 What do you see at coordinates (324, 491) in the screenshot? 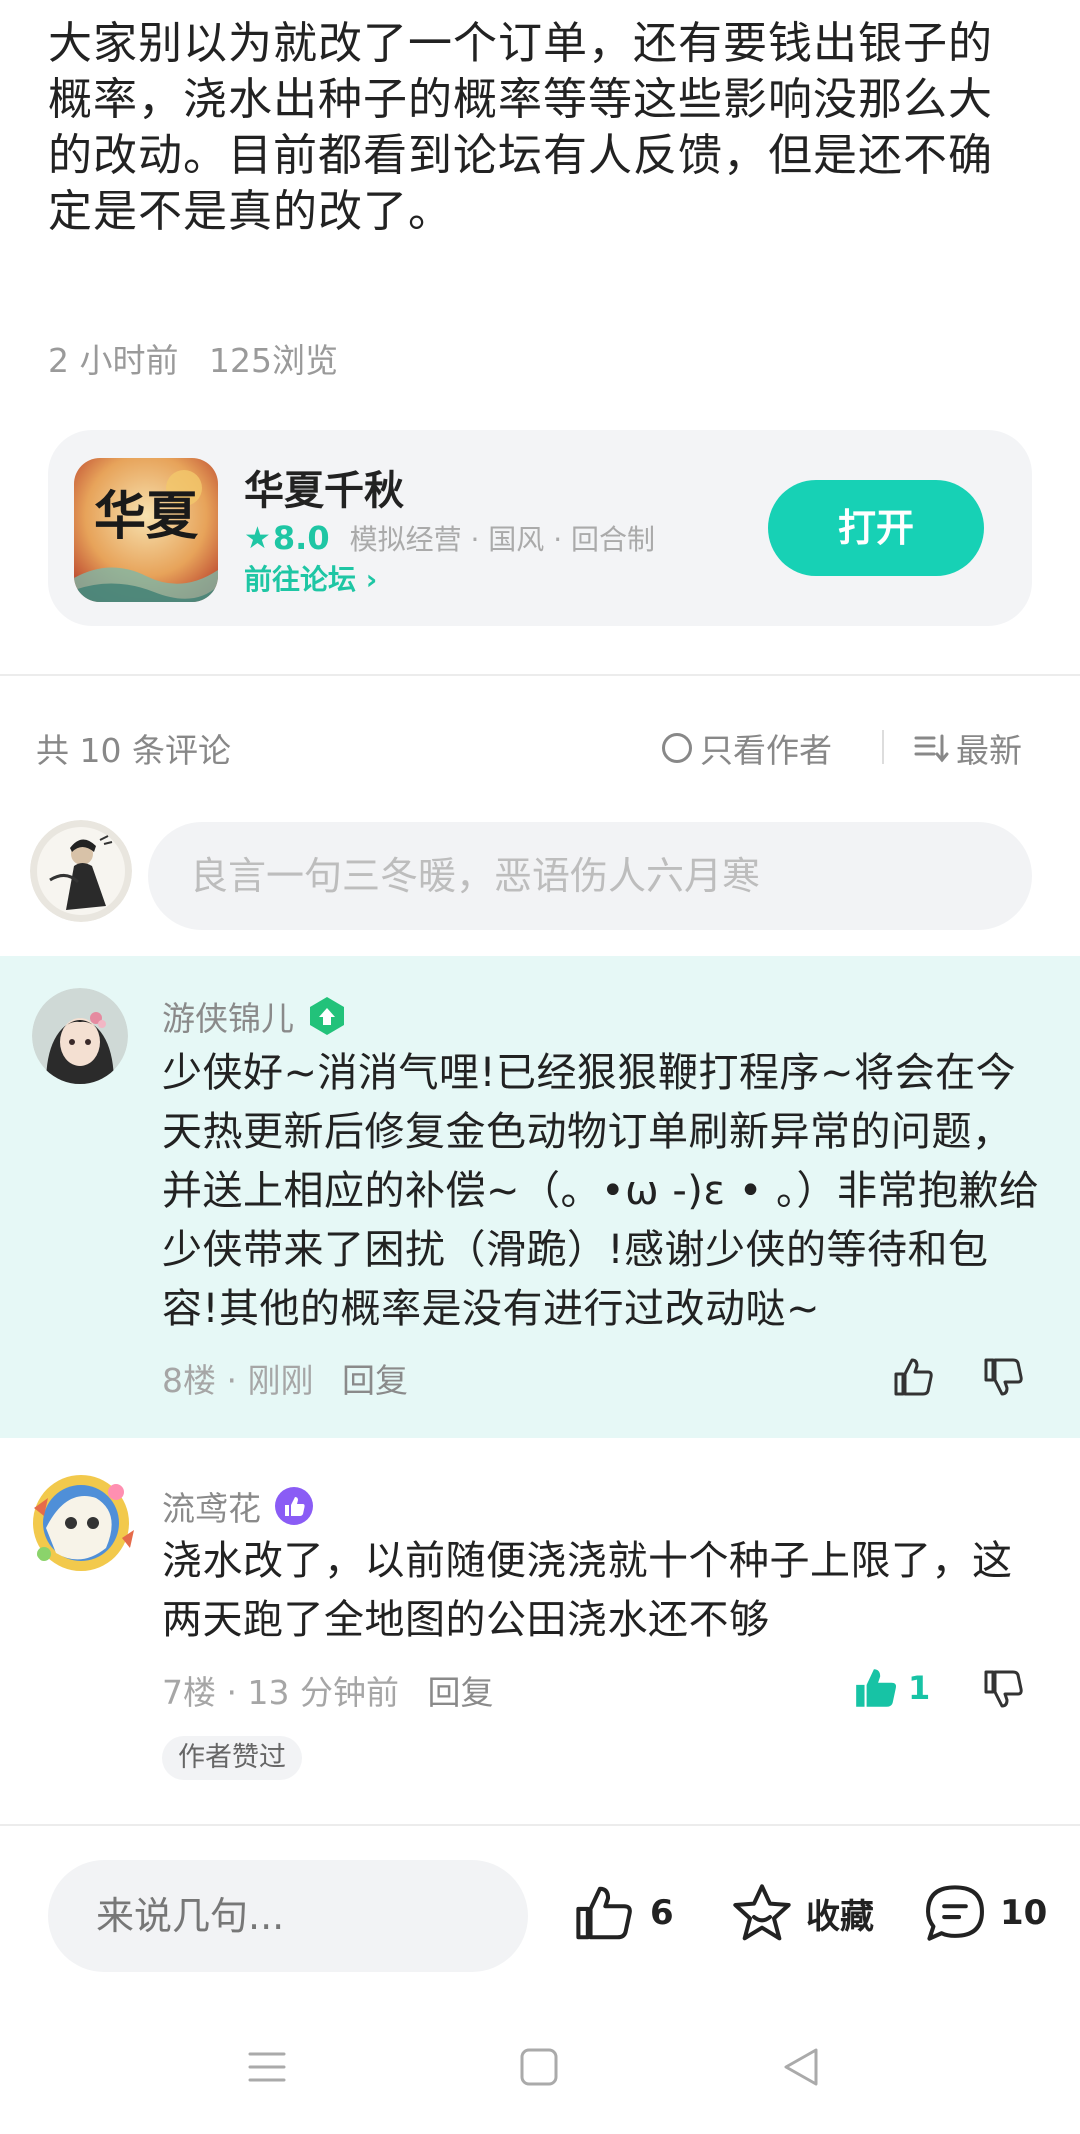
I see `game-name: 华夏千秋` at bounding box center [324, 491].